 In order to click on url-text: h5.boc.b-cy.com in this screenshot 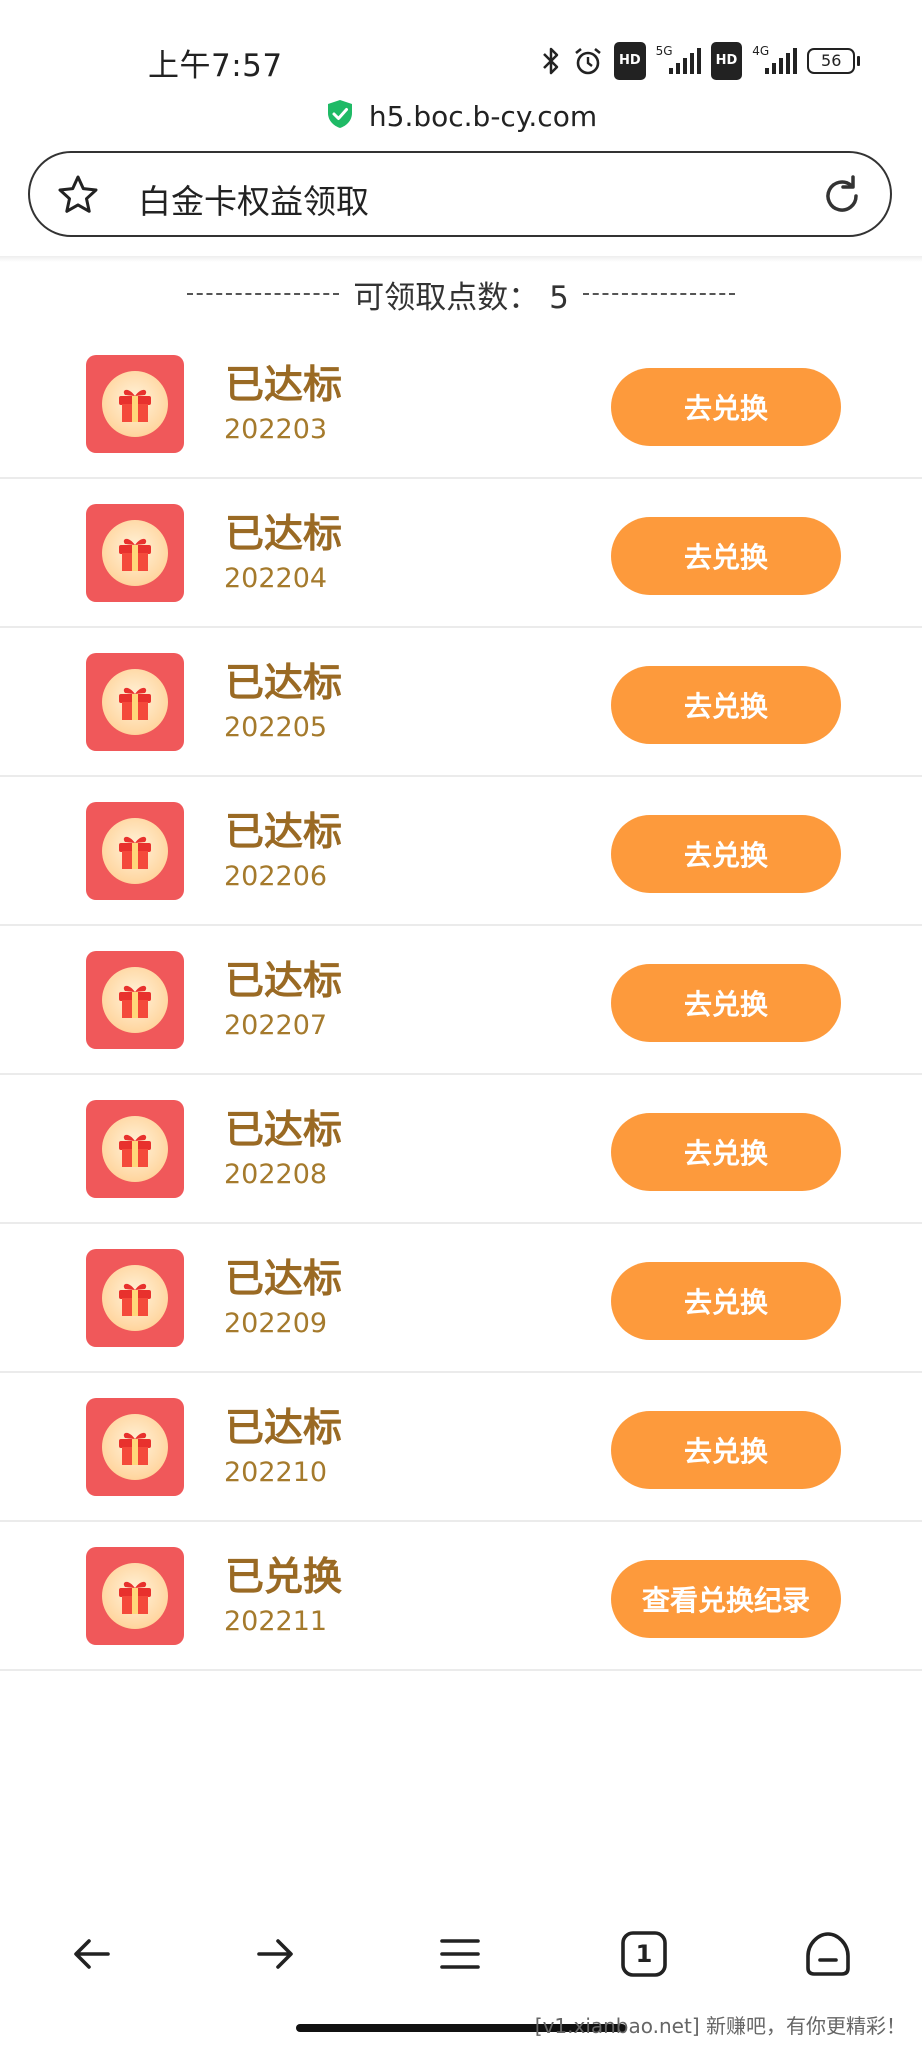, I will do `click(483, 116)`.